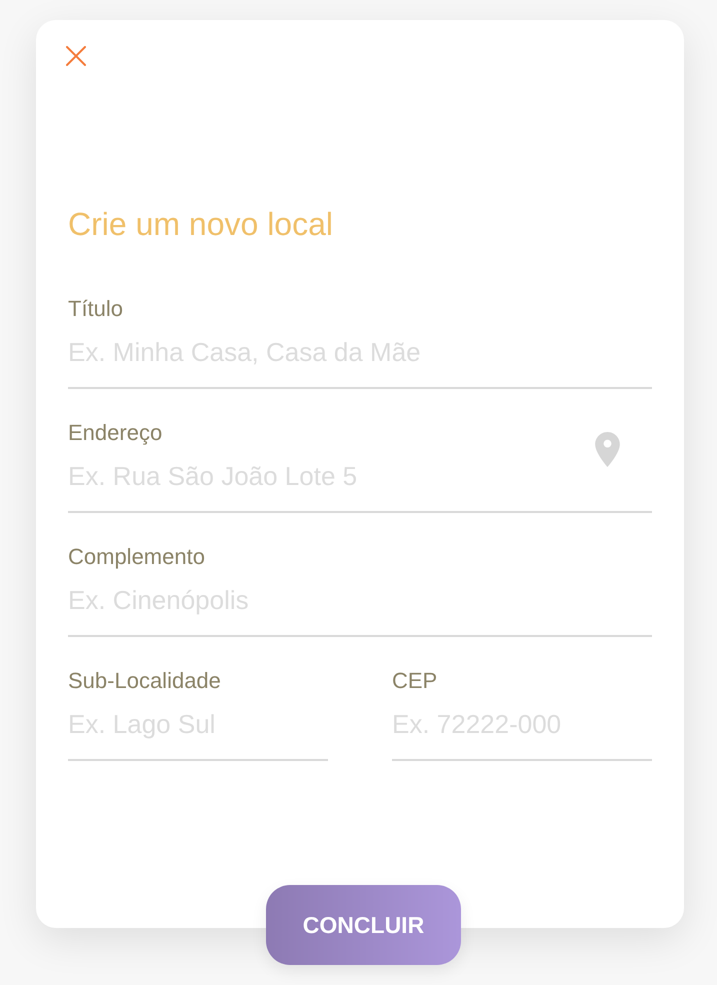  Describe the element at coordinates (415, 681) in the screenshot. I see `field-label: CEP` at that location.